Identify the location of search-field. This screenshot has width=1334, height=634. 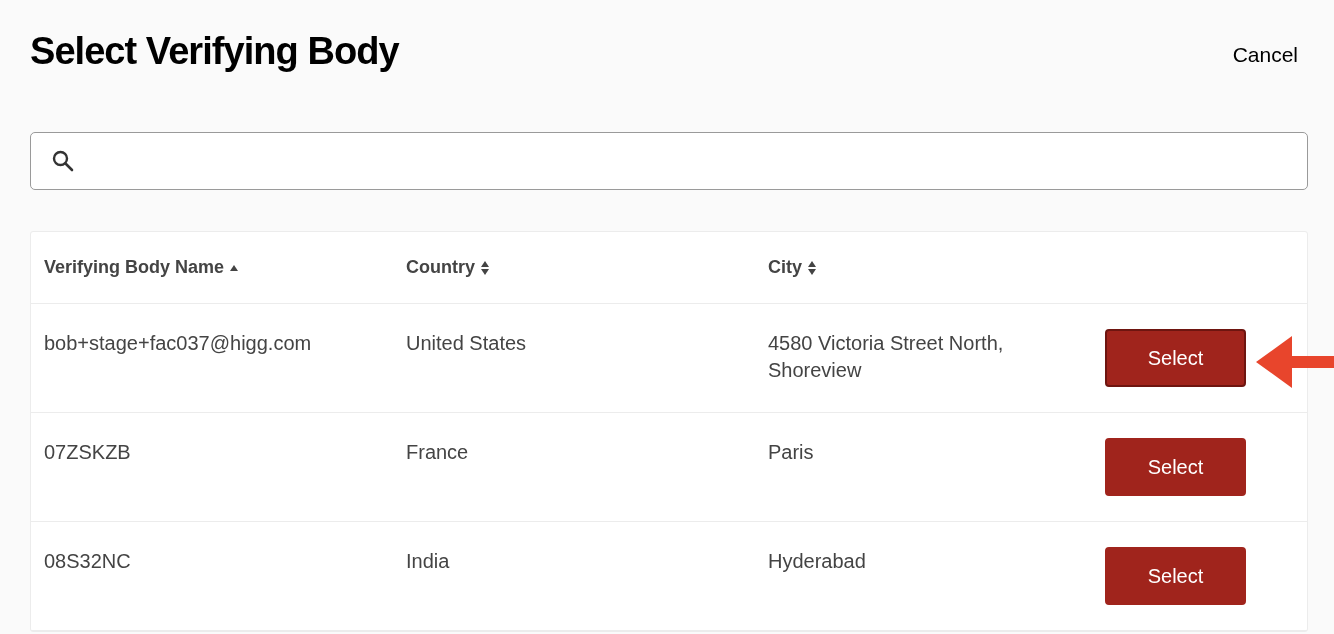
(669, 161).